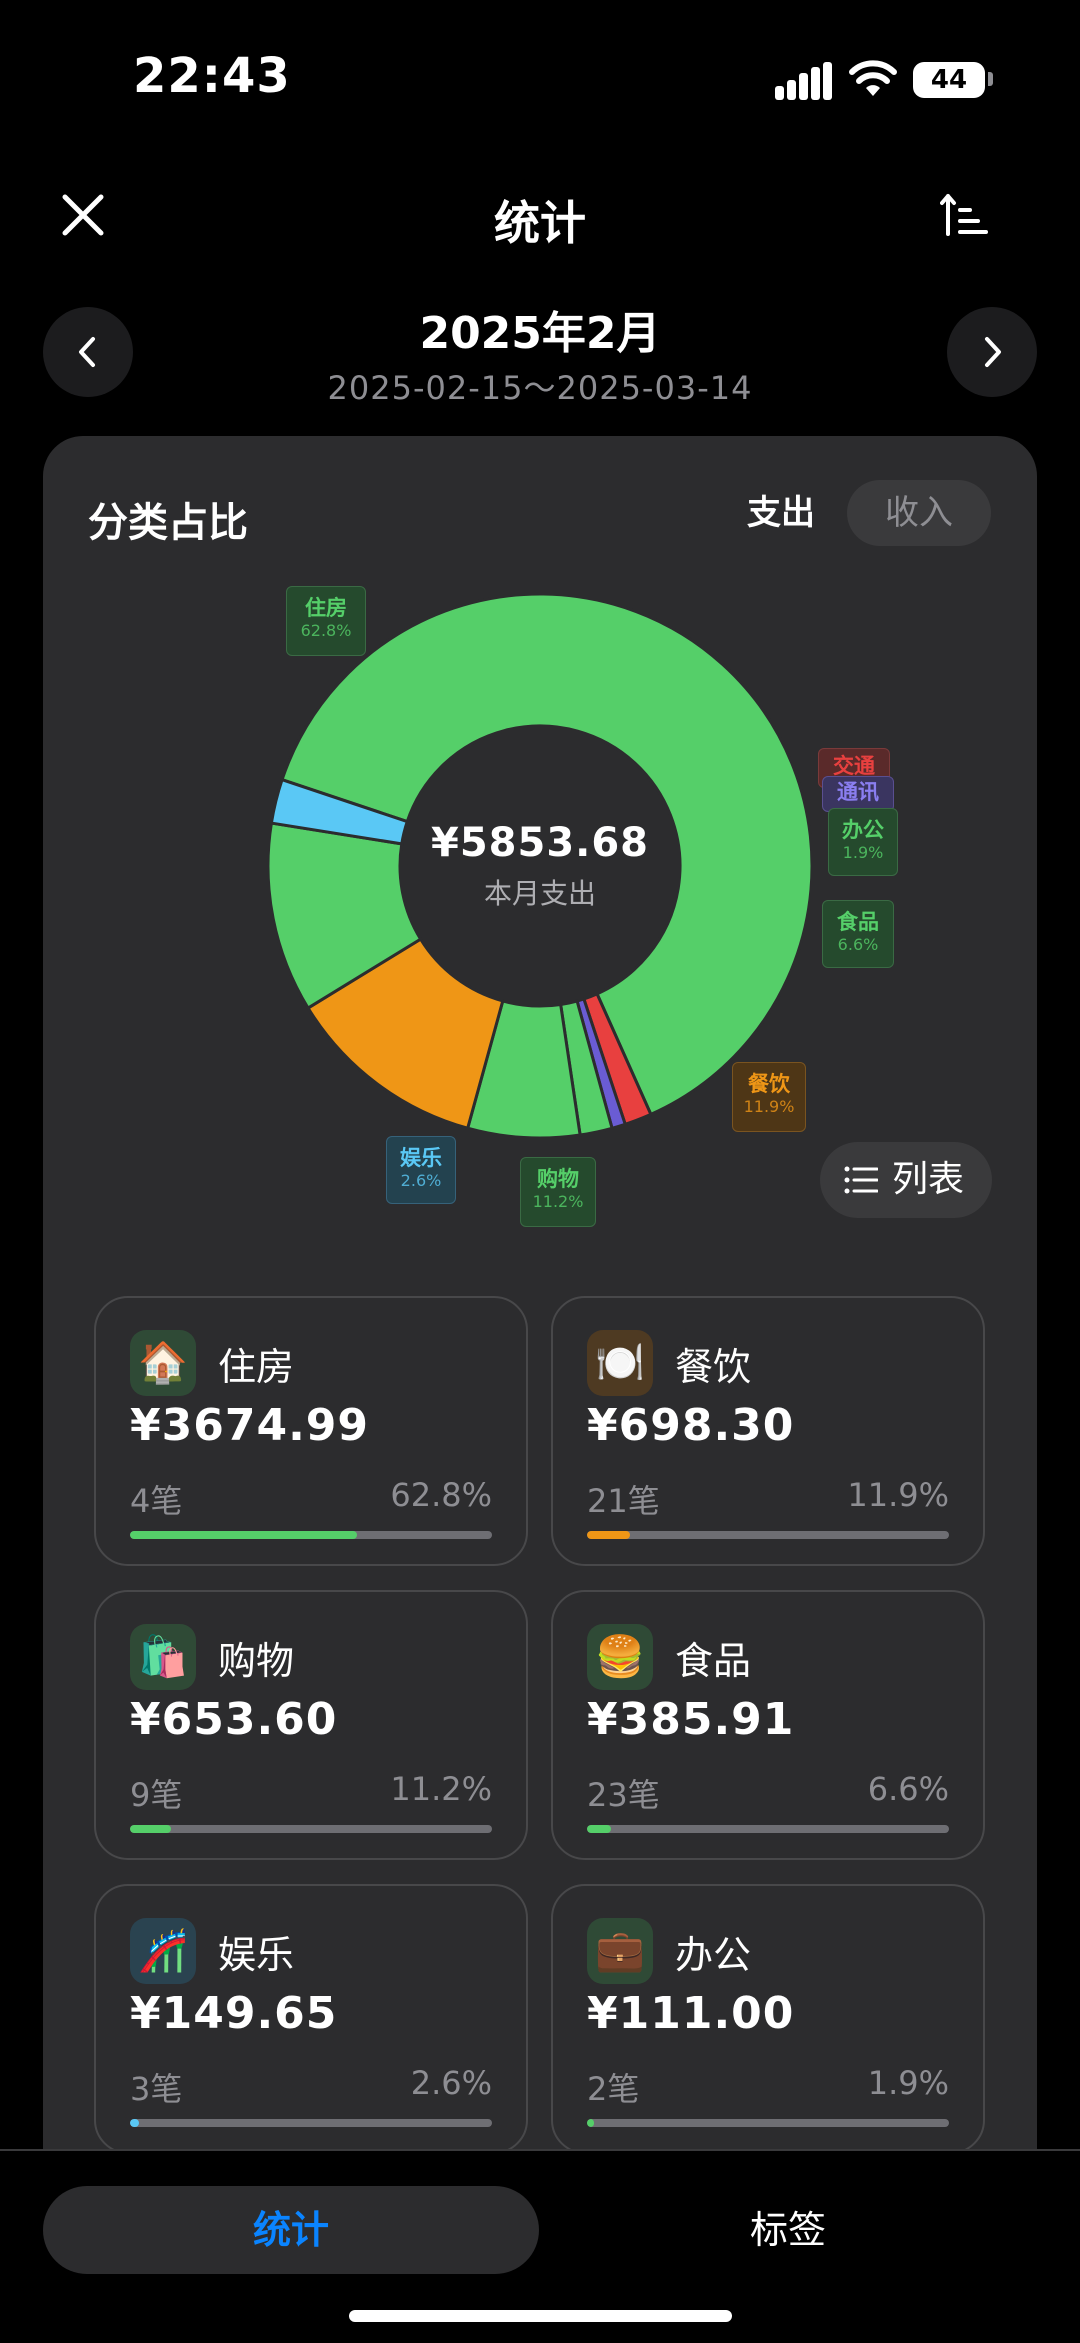 The width and height of the screenshot is (1080, 2343). I want to click on category-card: 🛍️ 购物 ¥653.60 9笔 11.2%, so click(311, 1725).